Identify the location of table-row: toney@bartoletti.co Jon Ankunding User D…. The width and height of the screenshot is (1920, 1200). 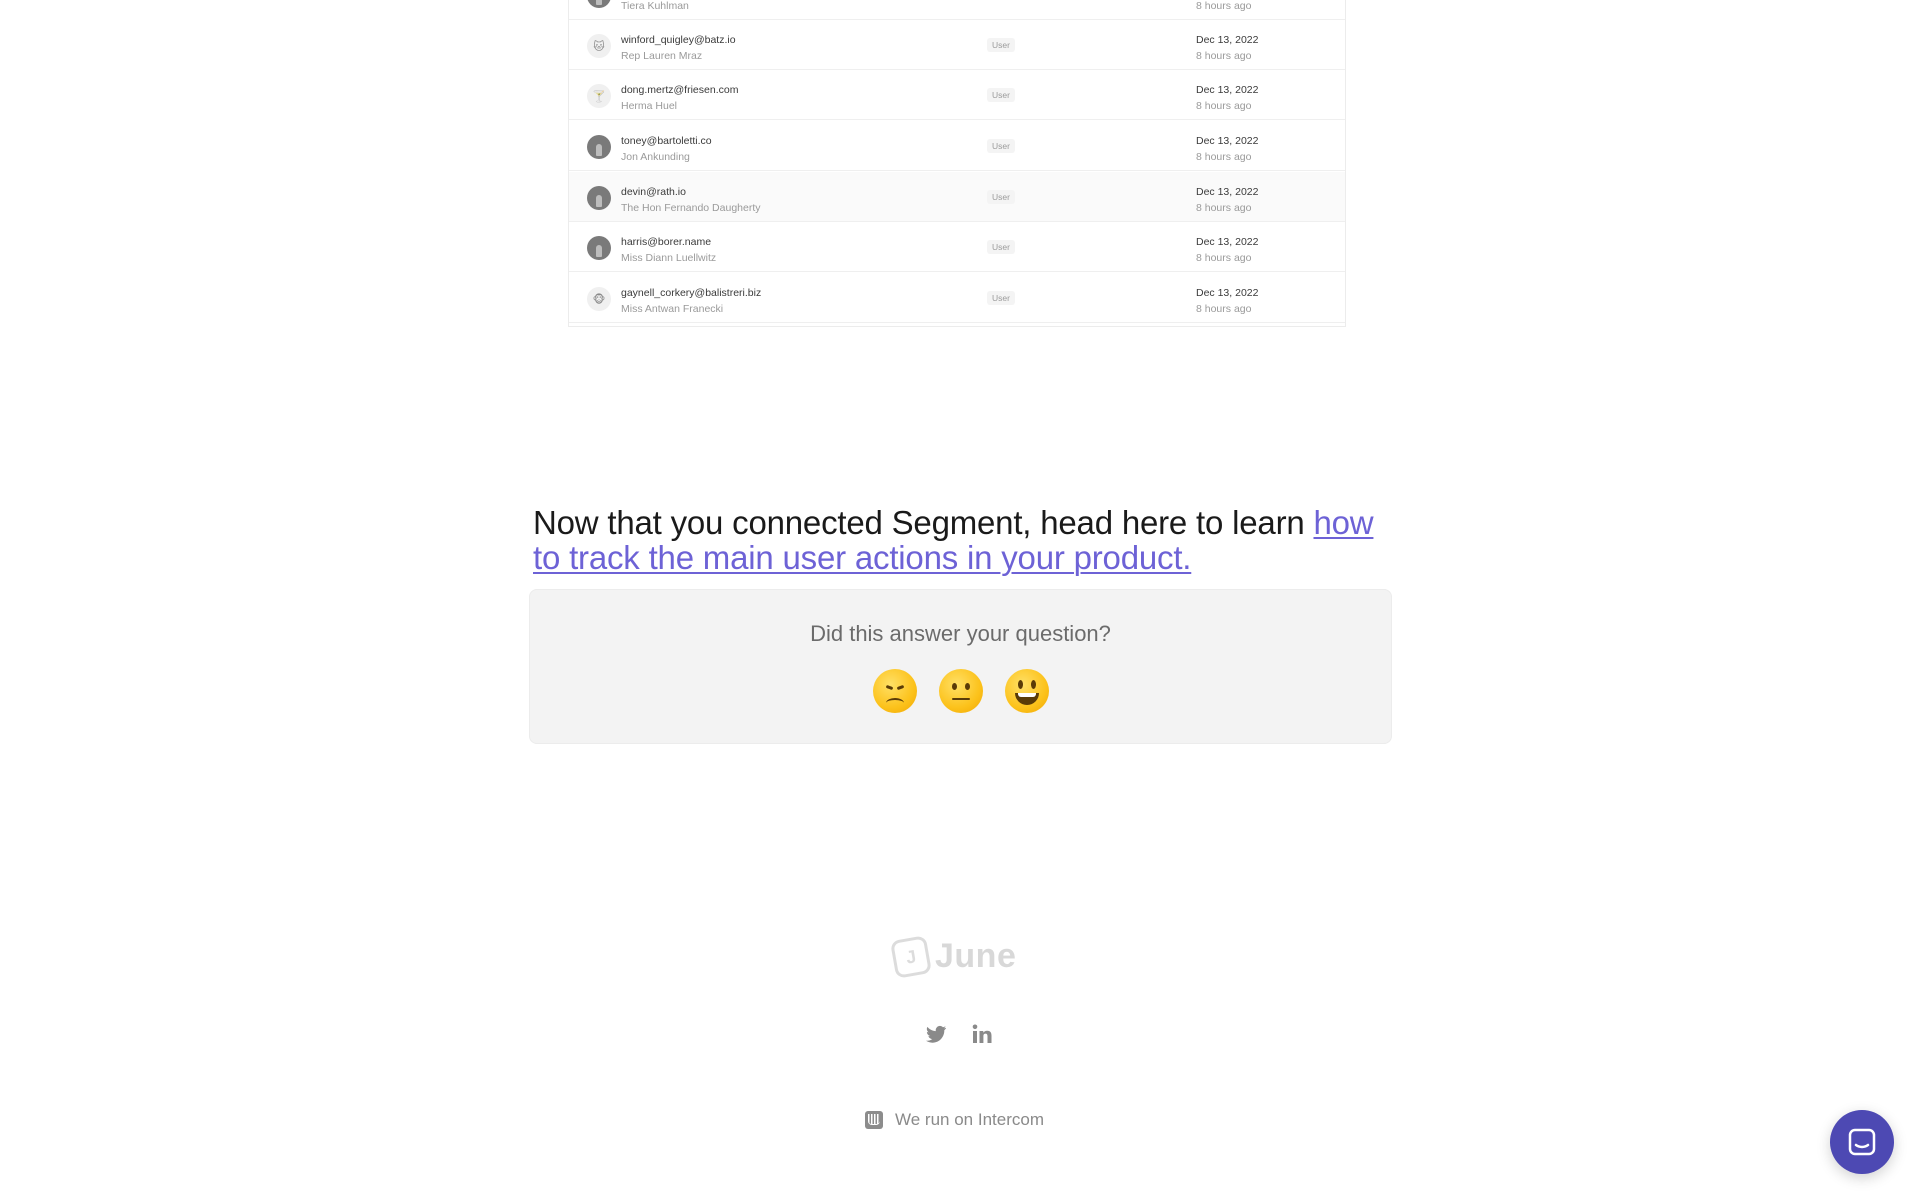
(957, 146).